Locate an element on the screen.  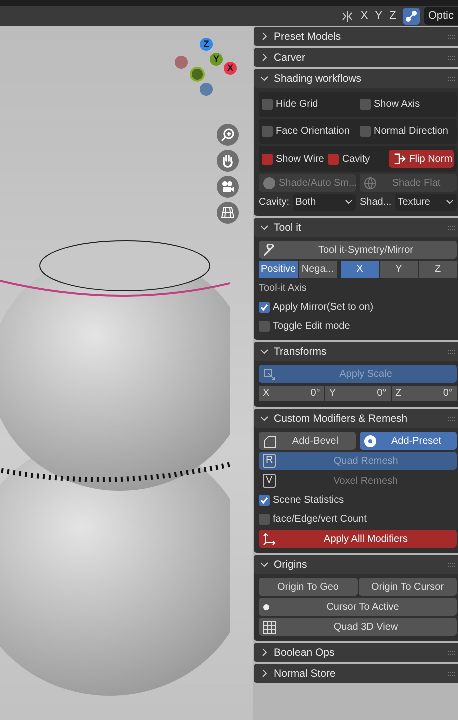
panel-header: Boolean Ops is located at coordinates (356, 652).